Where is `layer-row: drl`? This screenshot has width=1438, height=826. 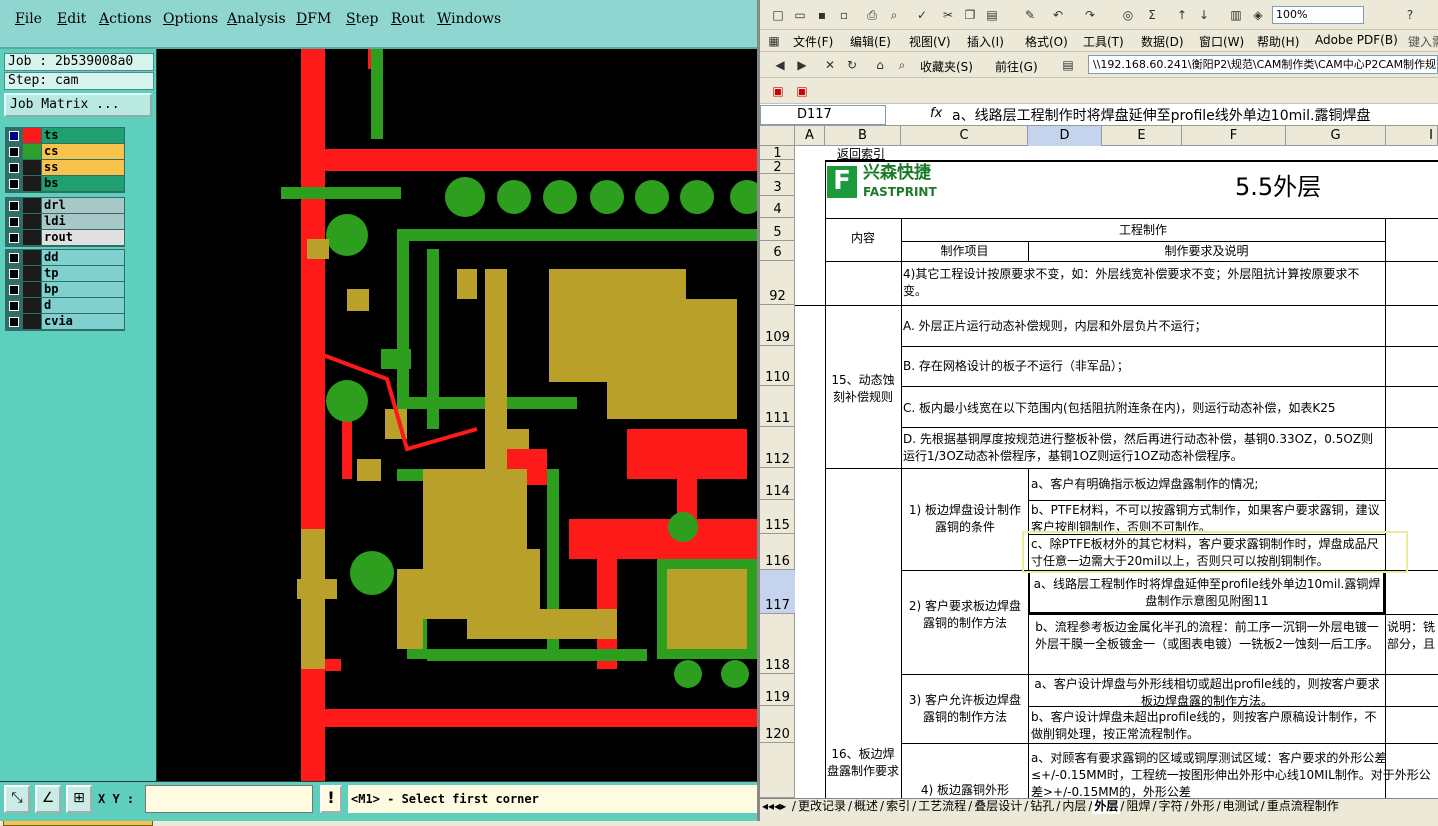
layer-row: drl is located at coordinates (65, 206).